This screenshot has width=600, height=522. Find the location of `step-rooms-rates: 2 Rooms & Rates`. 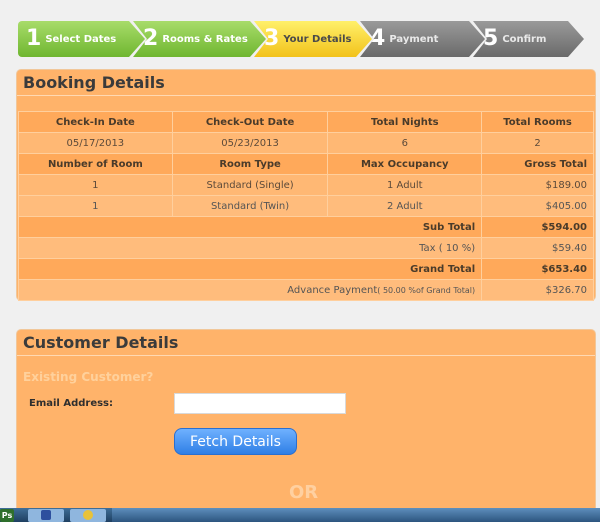

step-rooms-rates: 2 Rooms & Rates is located at coordinates (199, 39).